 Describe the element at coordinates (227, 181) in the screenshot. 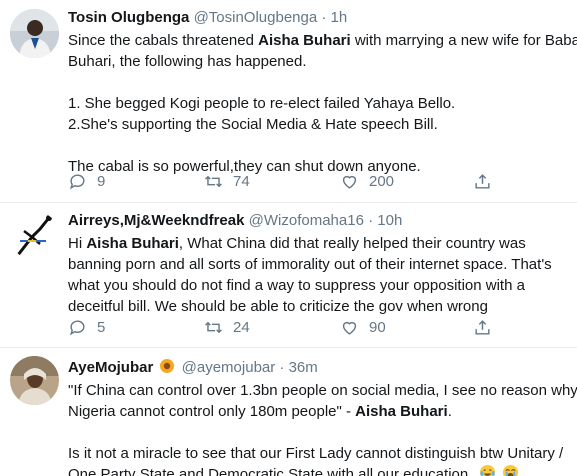

I see `retweet-button: 74` at that location.